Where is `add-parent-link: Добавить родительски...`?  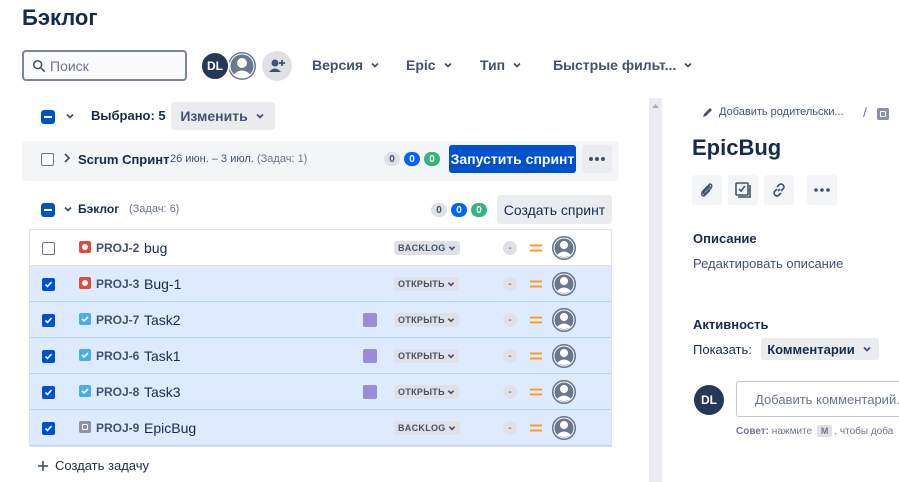 add-parent-link: Добавить родительски... is located at coordinates (773, 112).